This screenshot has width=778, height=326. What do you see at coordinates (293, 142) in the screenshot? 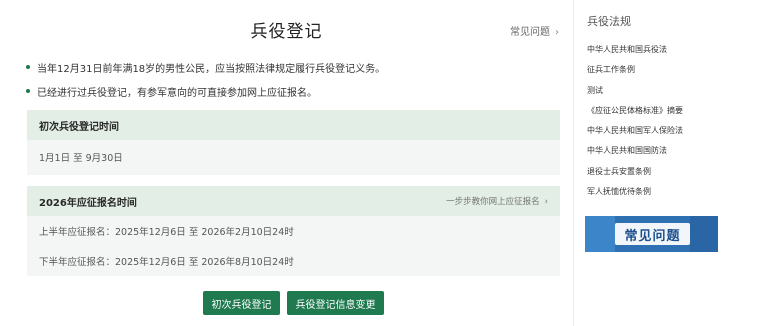
I see `first-registration-card: 初次兵役登记时间 1月1日 至 9月30日` at bounding box center [293, 142].